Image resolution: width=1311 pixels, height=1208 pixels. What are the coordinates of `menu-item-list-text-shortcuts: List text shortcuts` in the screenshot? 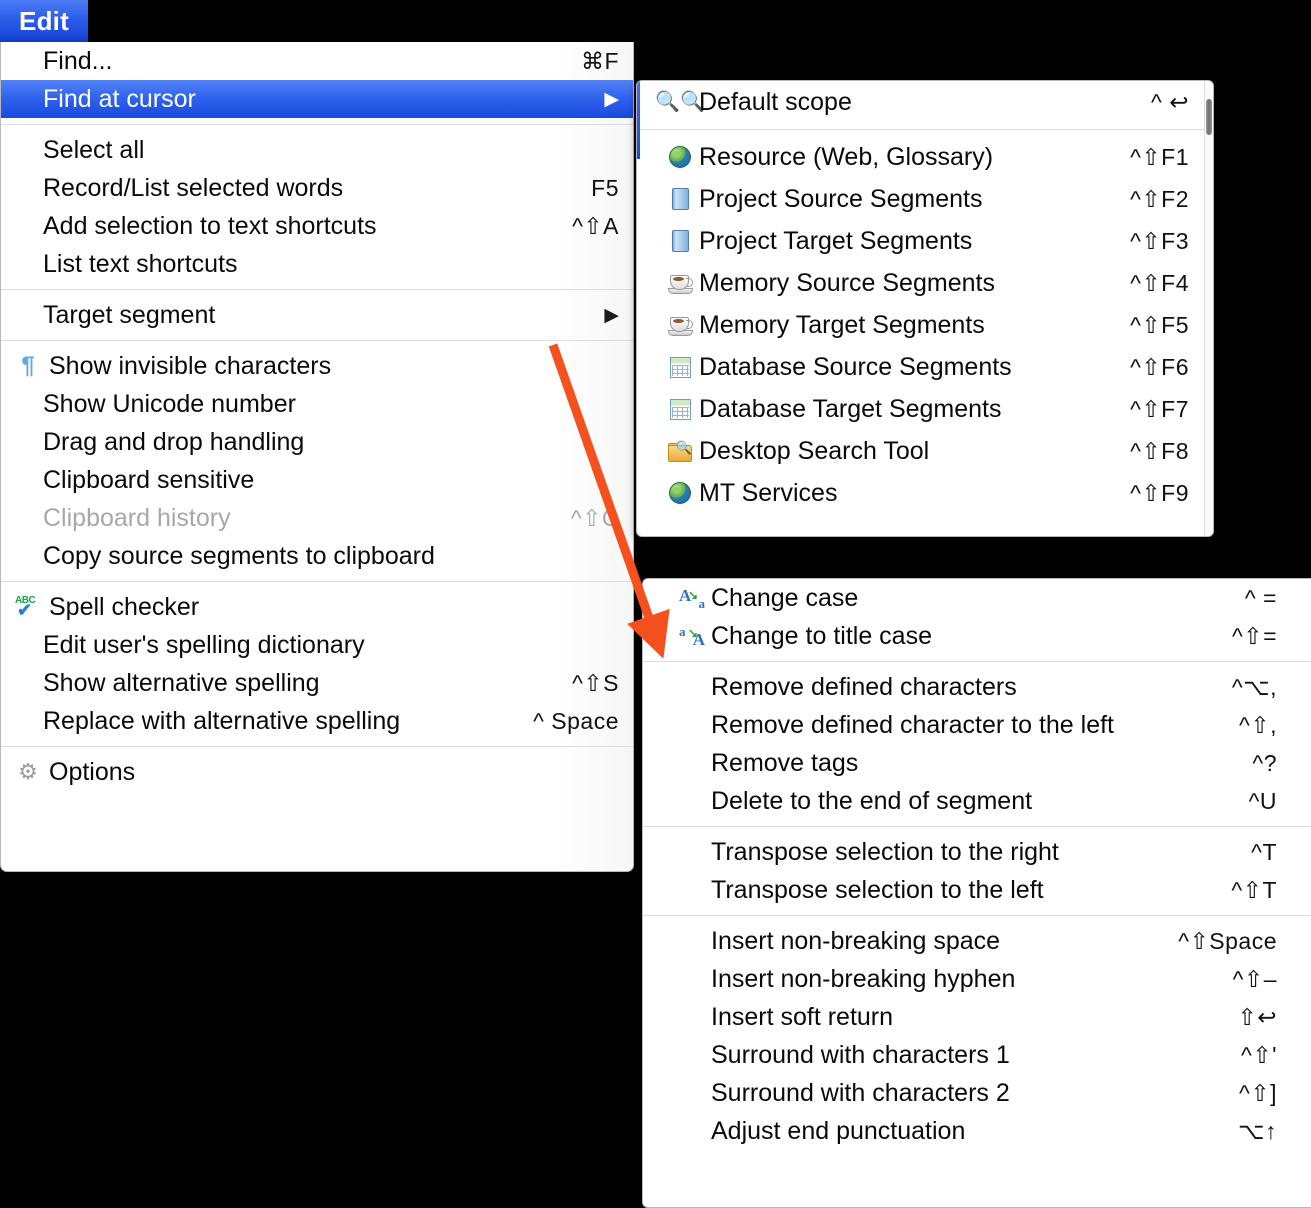 It's located at (317, 264).